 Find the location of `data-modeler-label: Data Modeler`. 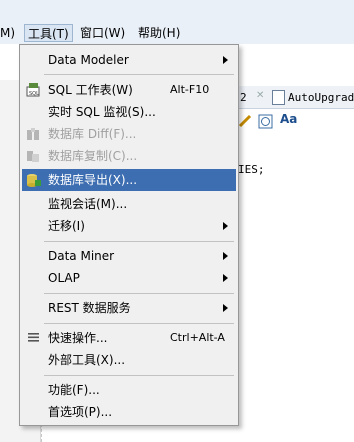

data-modeler-label: Data Modeler is located at coordinates (88, 60).